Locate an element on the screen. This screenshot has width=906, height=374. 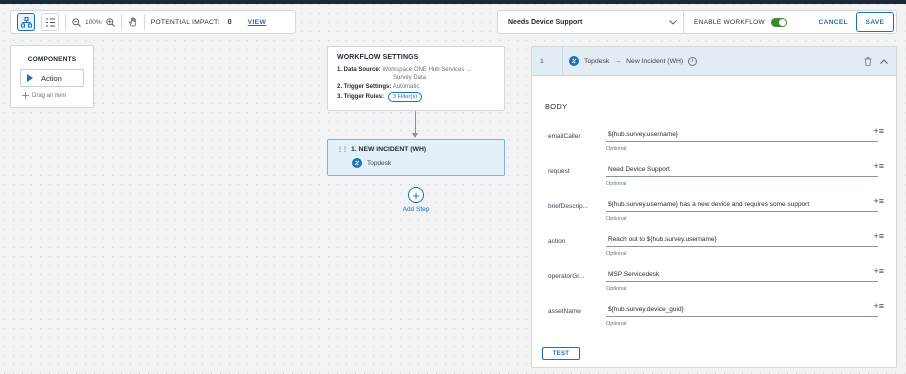
workflow-step-node: ⋮⋮ 1. NEW INCIDENT (WH) Topdesk is located at coordinates (416, 157).